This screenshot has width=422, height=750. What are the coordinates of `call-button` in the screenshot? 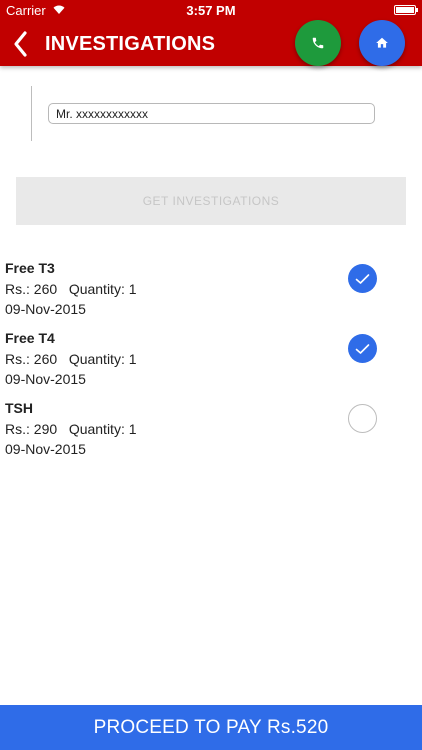 It's located at (318, 43).